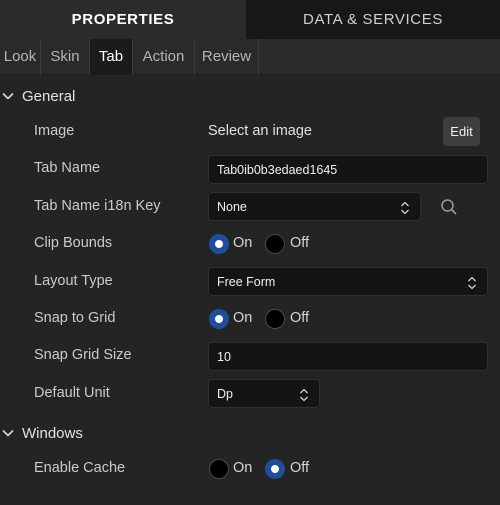 This screenshot has height=505, width=500. Describe the element at coordinates (348, 169) in the screenshot. I see `tab-name-input: Tab0ib0b3edaed1645` at that location.